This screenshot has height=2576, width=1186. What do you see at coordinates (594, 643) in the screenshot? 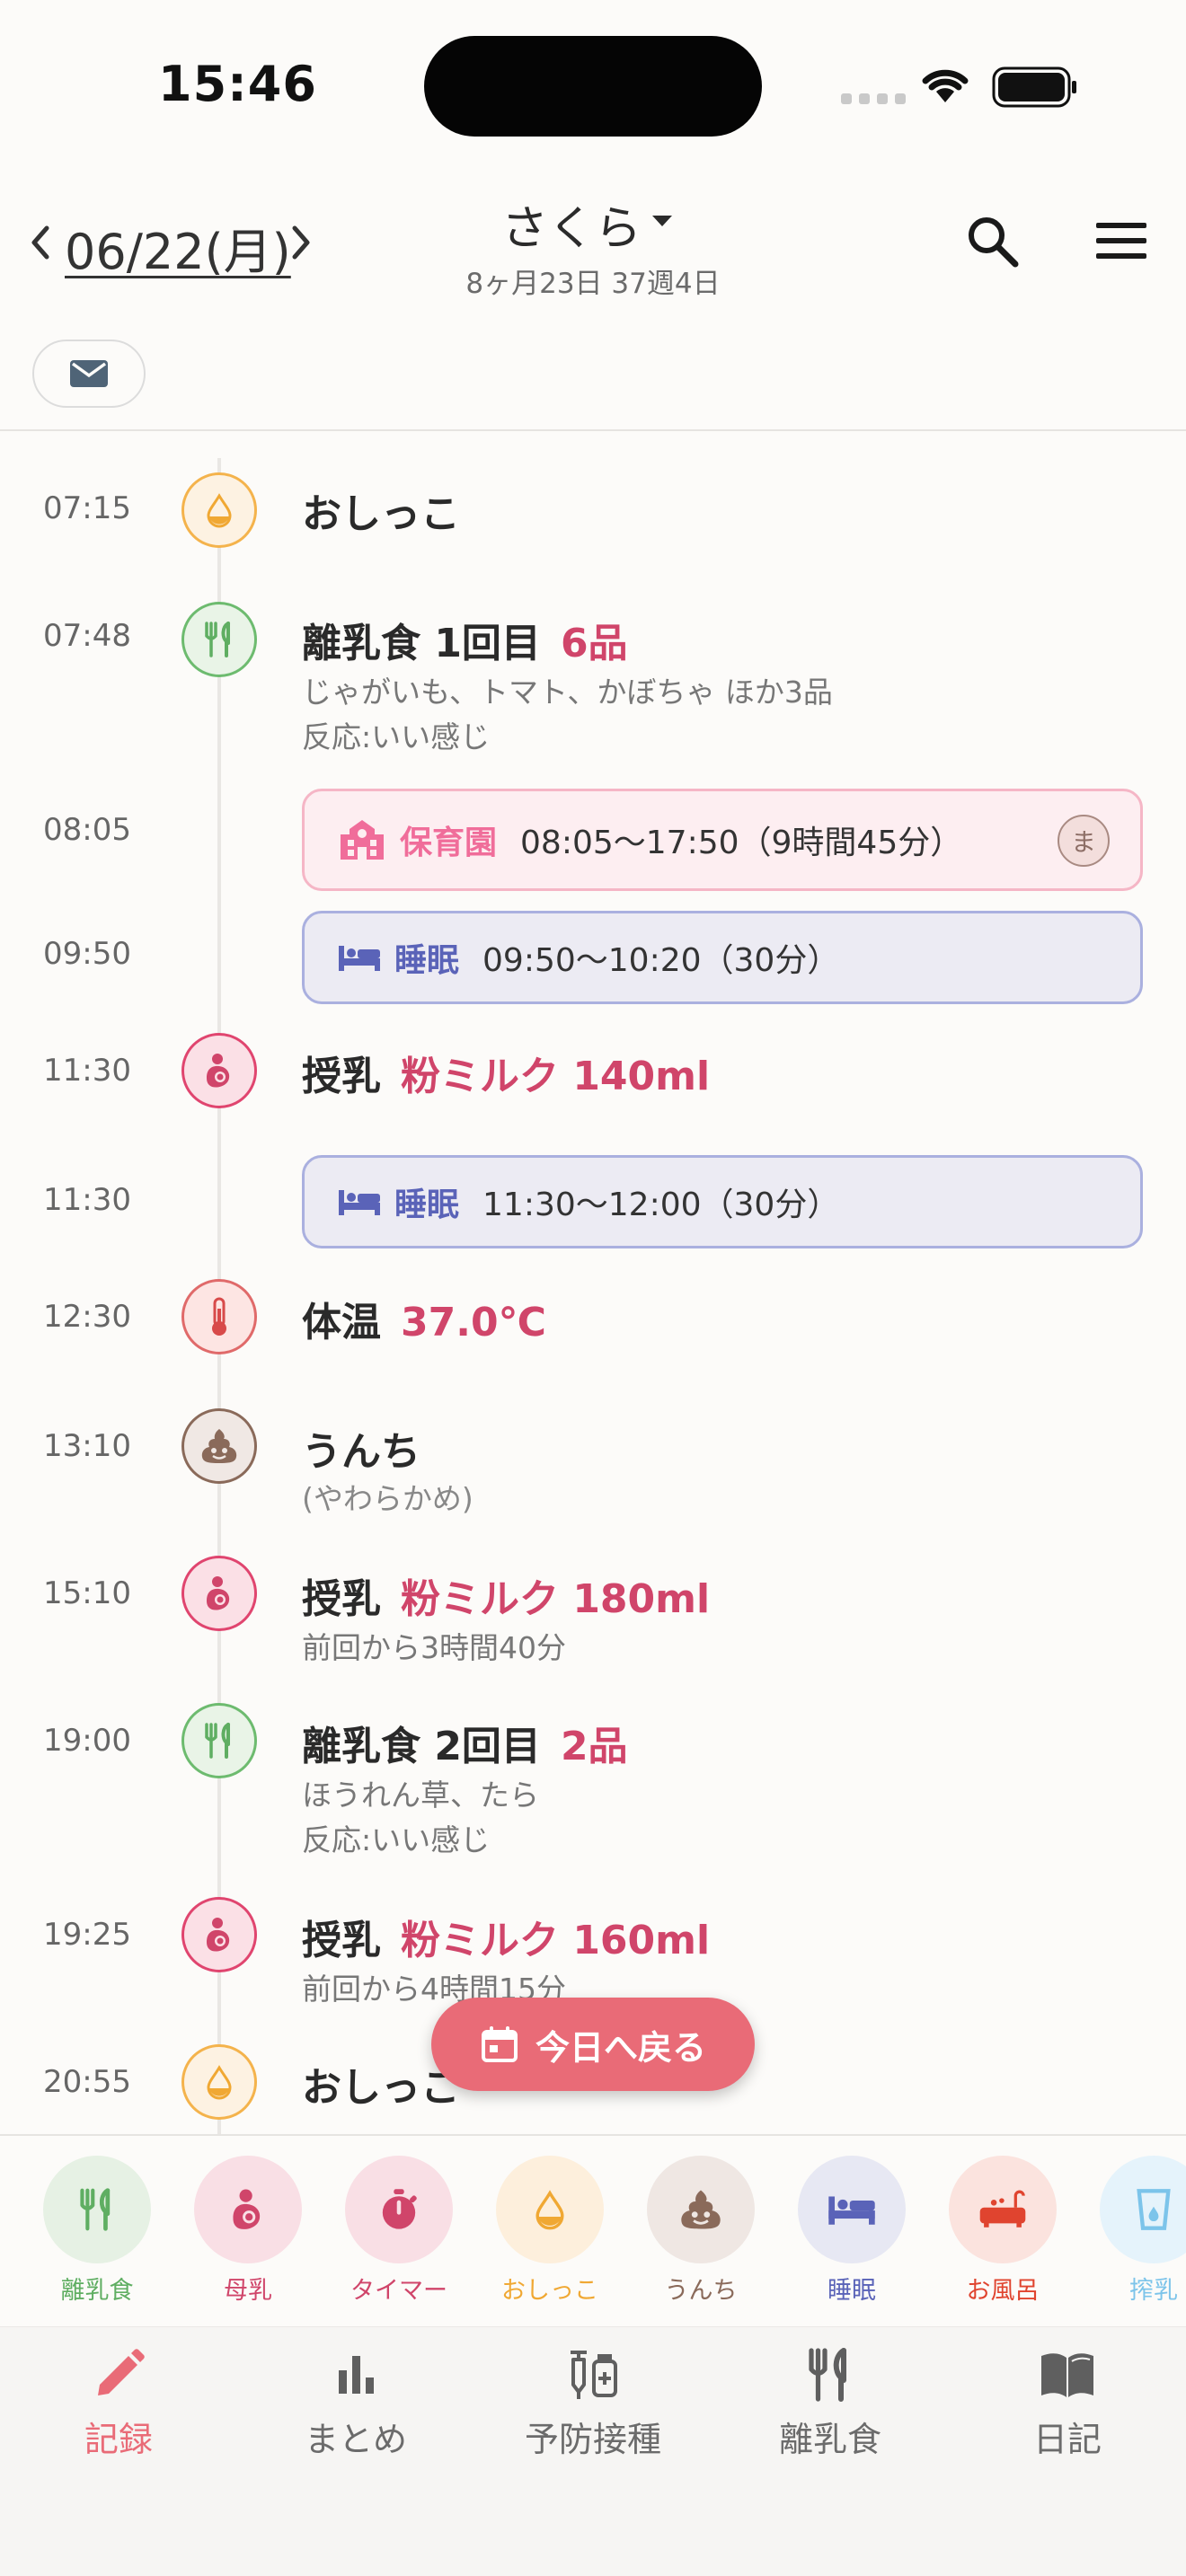
I see `event-accent: 6品` at bounding box center [594, 643].